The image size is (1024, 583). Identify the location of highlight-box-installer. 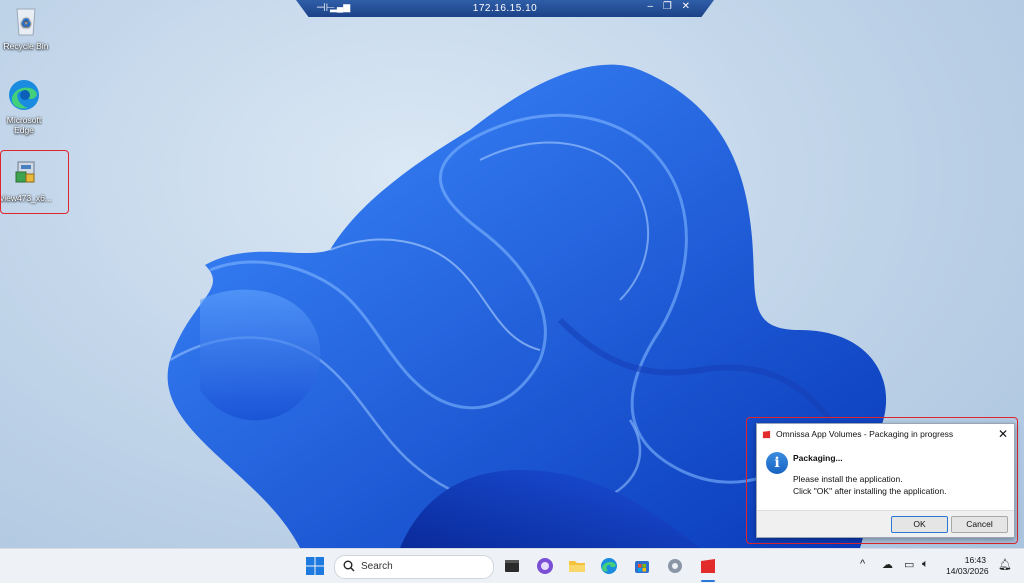
(34, 182).